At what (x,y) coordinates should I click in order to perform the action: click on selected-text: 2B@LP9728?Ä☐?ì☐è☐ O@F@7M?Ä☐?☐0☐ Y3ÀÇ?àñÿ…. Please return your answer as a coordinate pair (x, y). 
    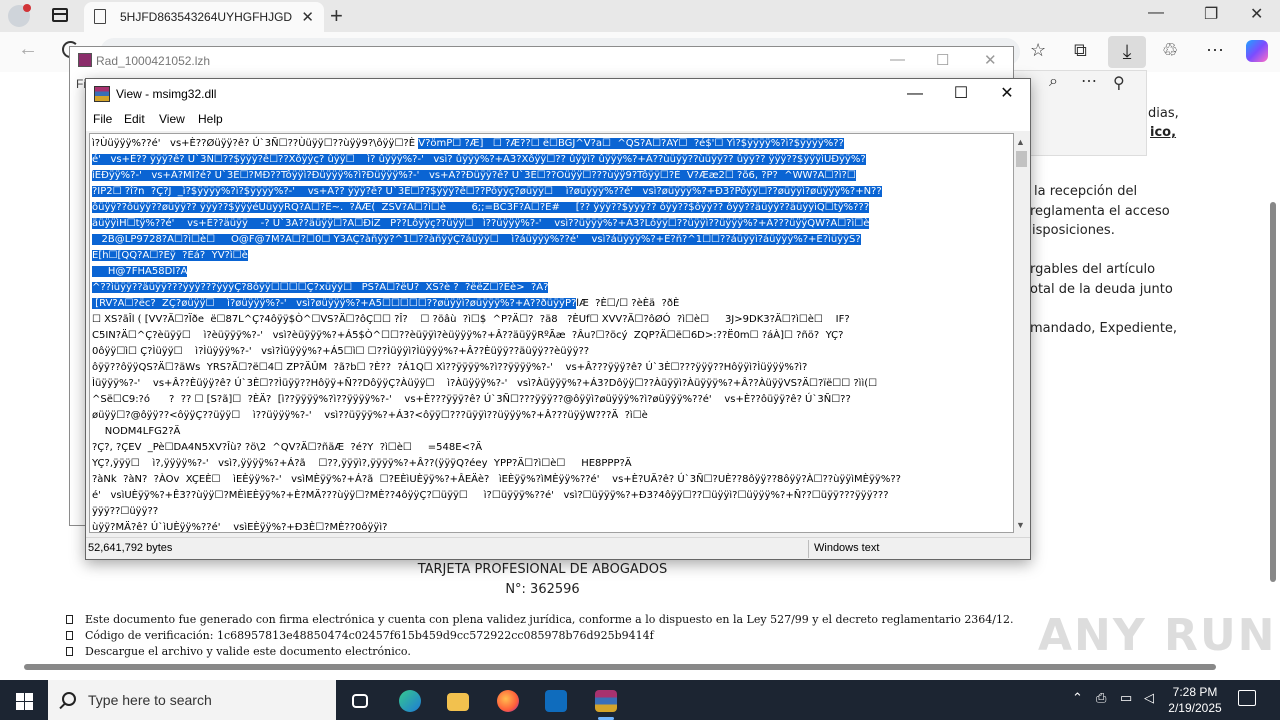
    Looking at the image, I should click on (476, 239).